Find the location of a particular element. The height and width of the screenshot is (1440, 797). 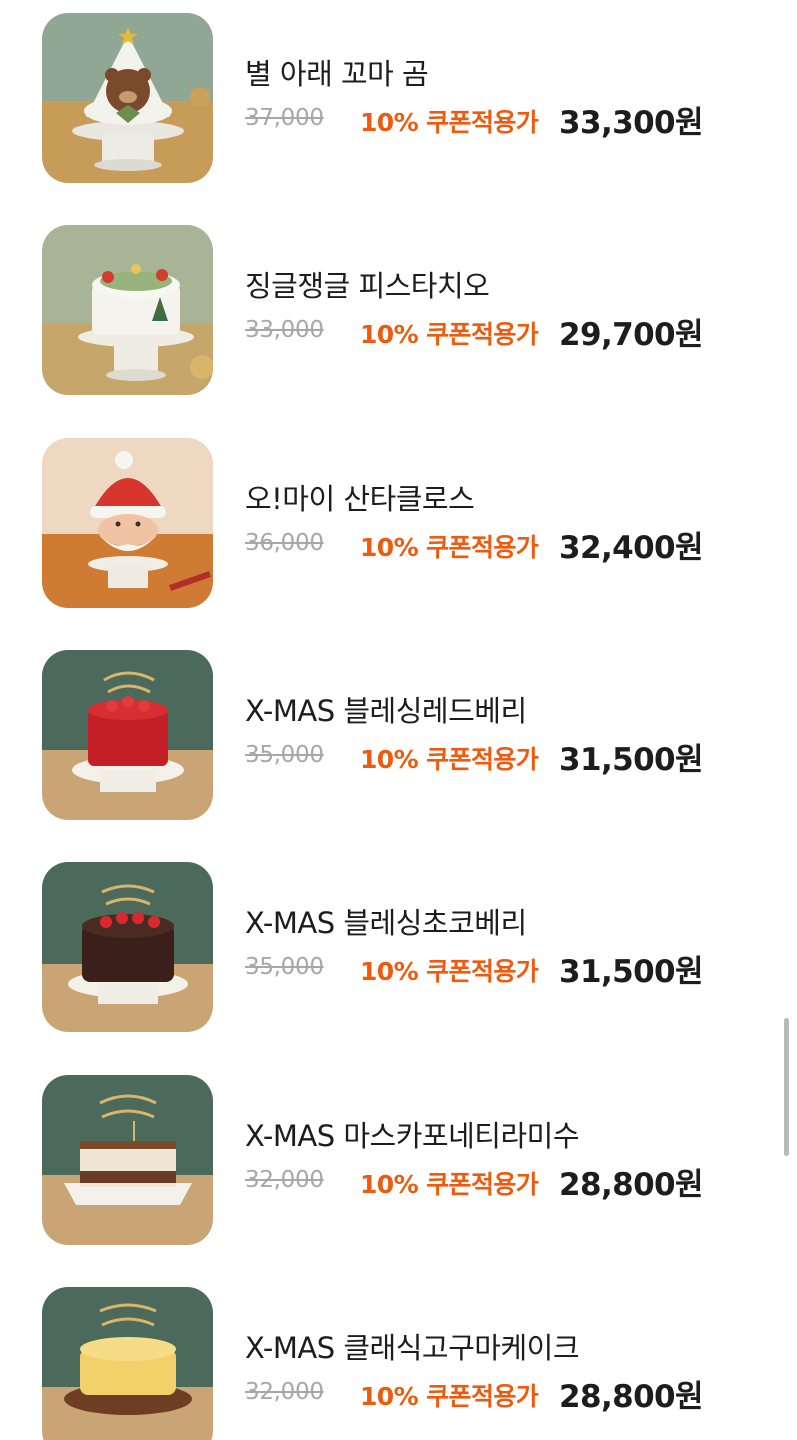

product-title: 별 아래 꼬마 곰 is located at coordinates (337, 72).